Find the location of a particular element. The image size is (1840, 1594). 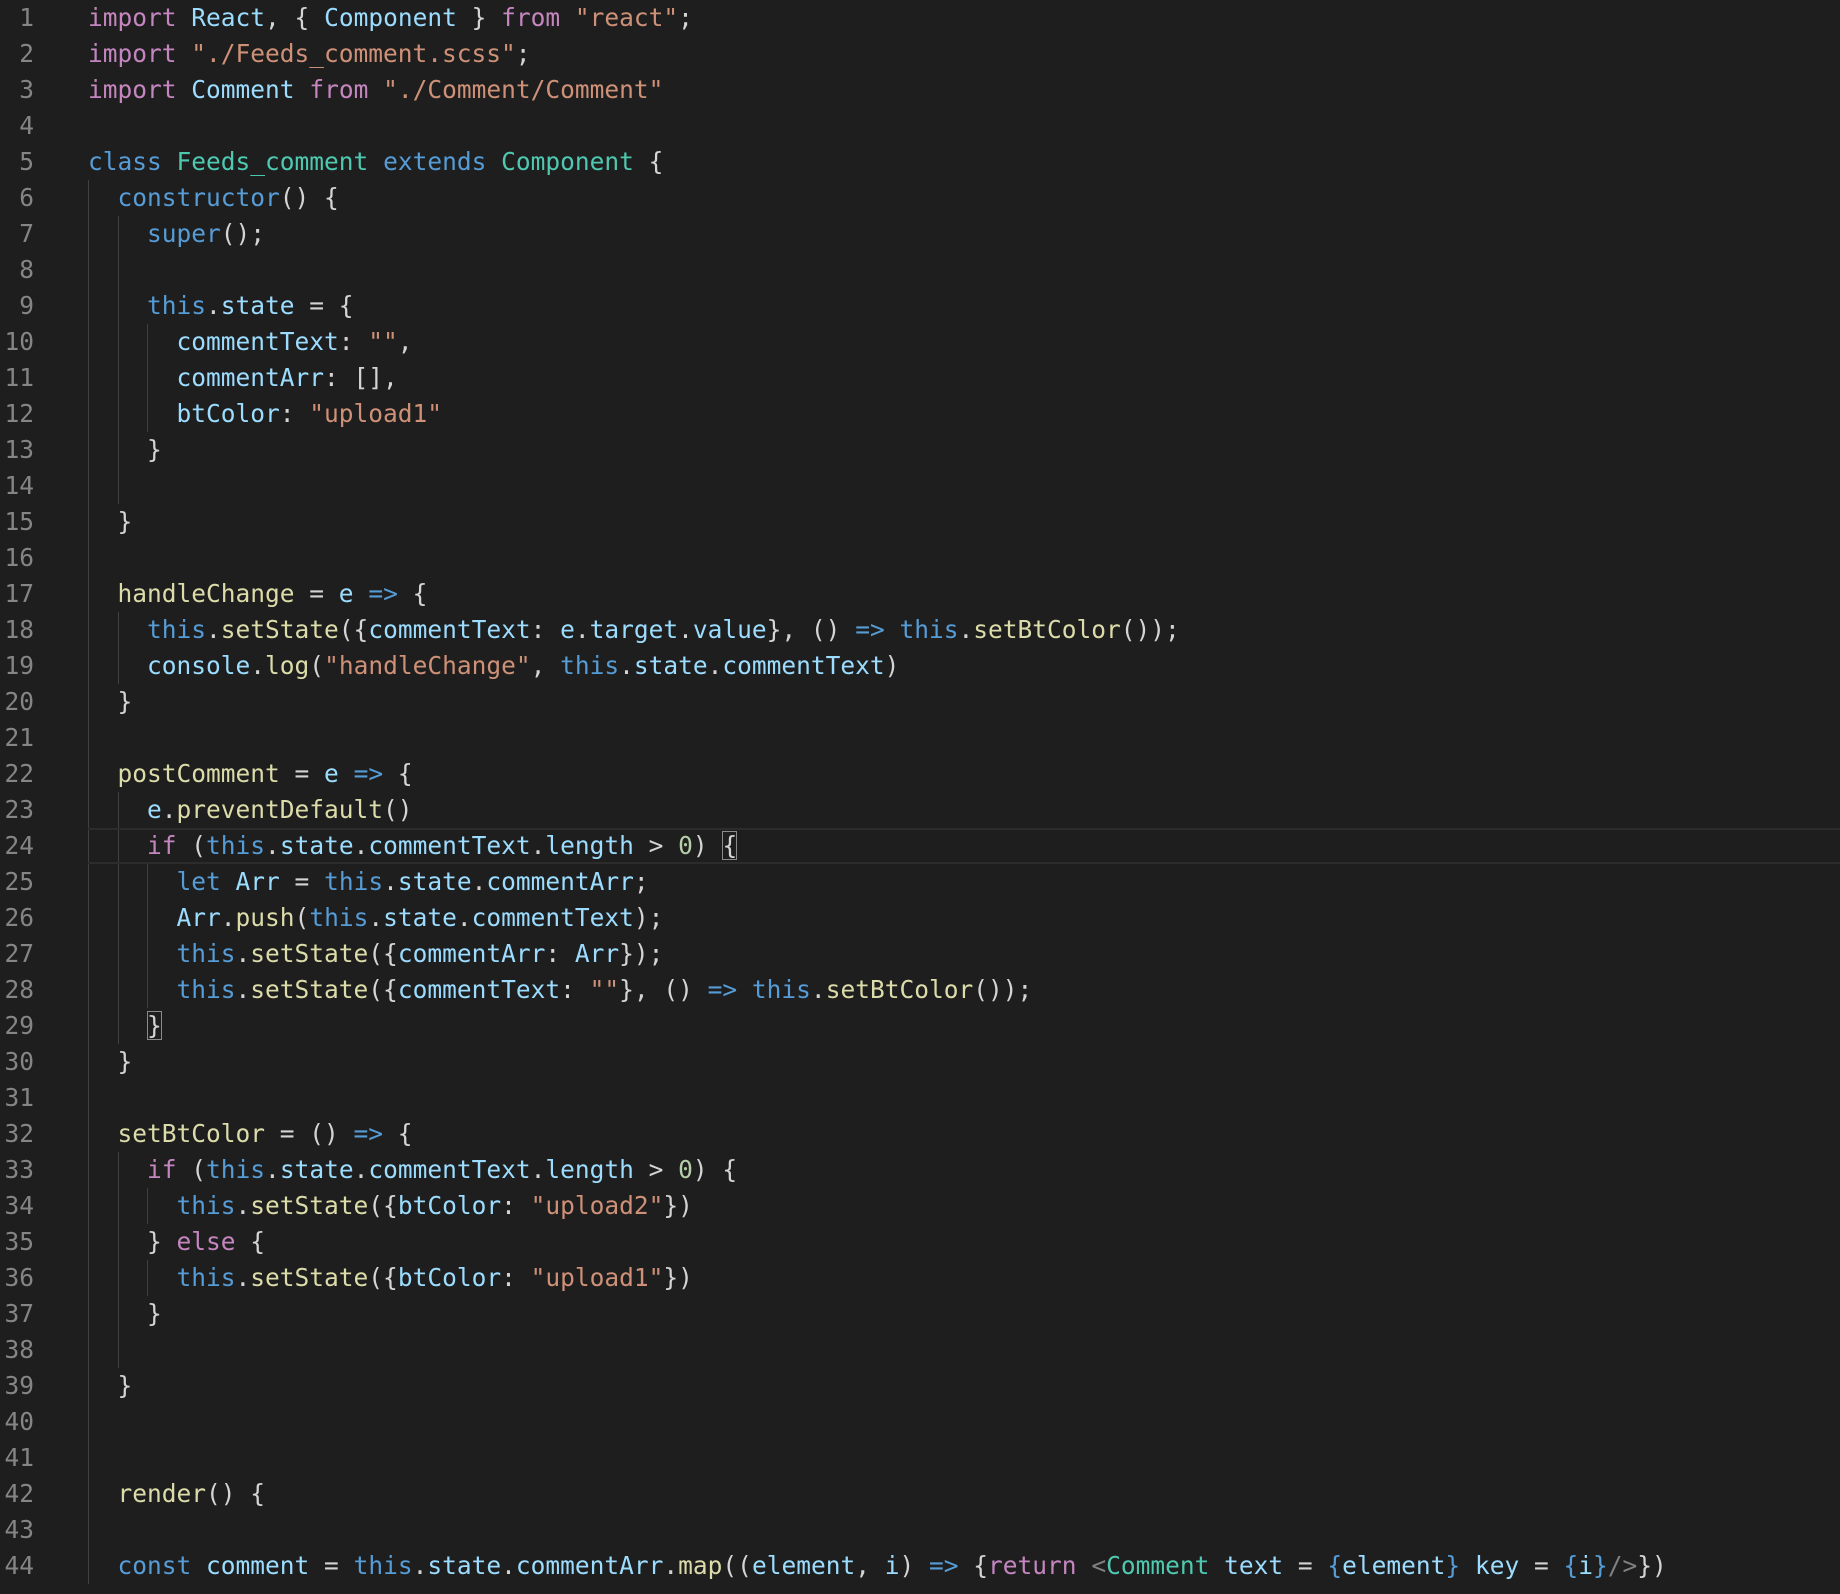

code-line: 13} is located at coordinates (920, 450).